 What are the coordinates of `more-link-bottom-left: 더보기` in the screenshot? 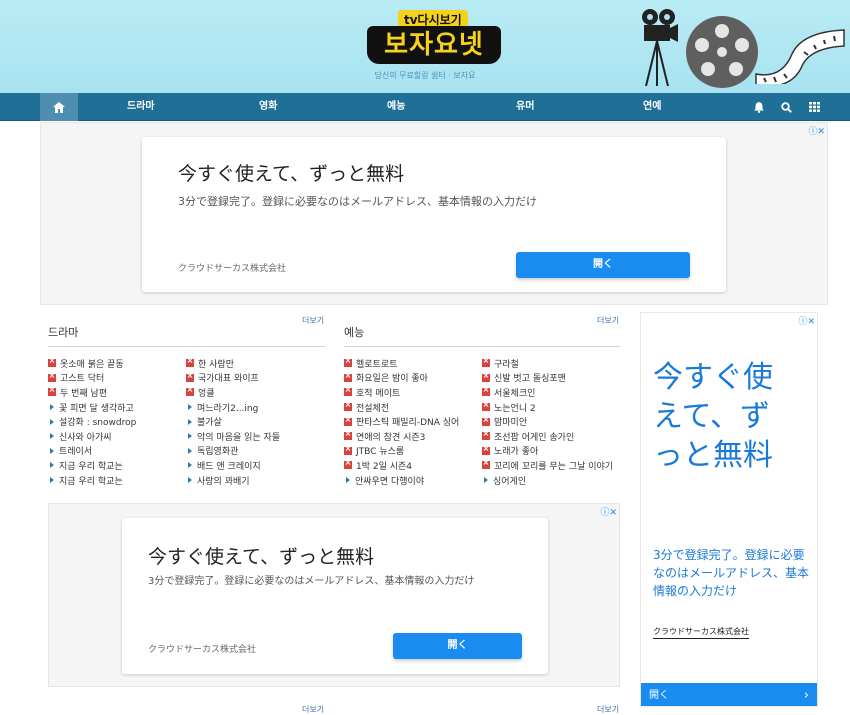 It's located at (313, 709).